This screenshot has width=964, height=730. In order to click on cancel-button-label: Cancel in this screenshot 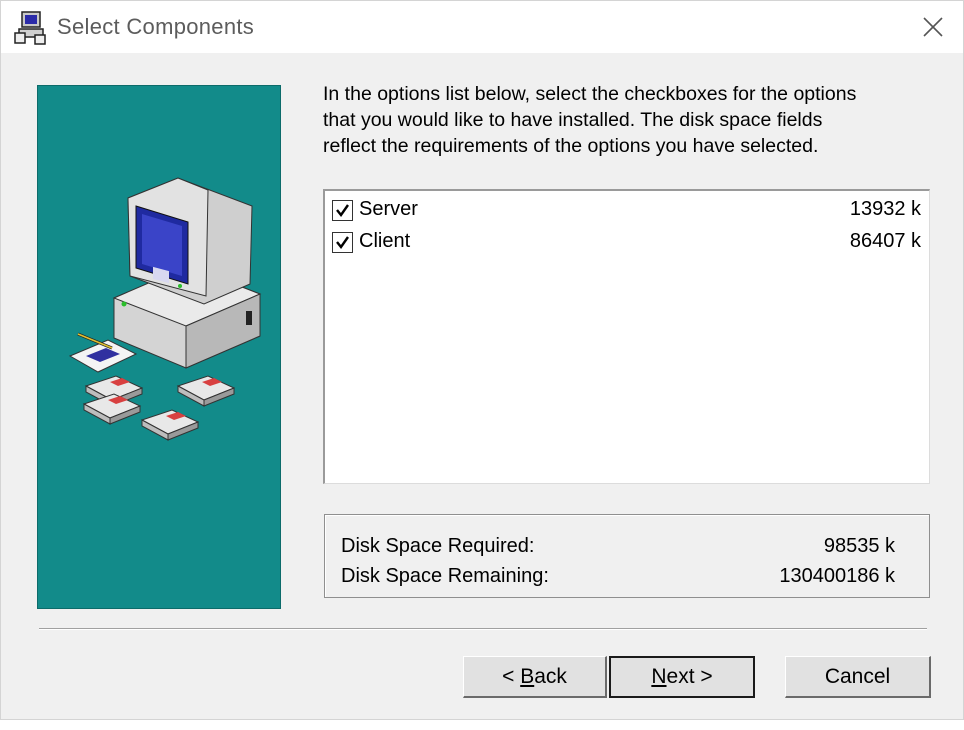, I will do `click(857, 676)`.